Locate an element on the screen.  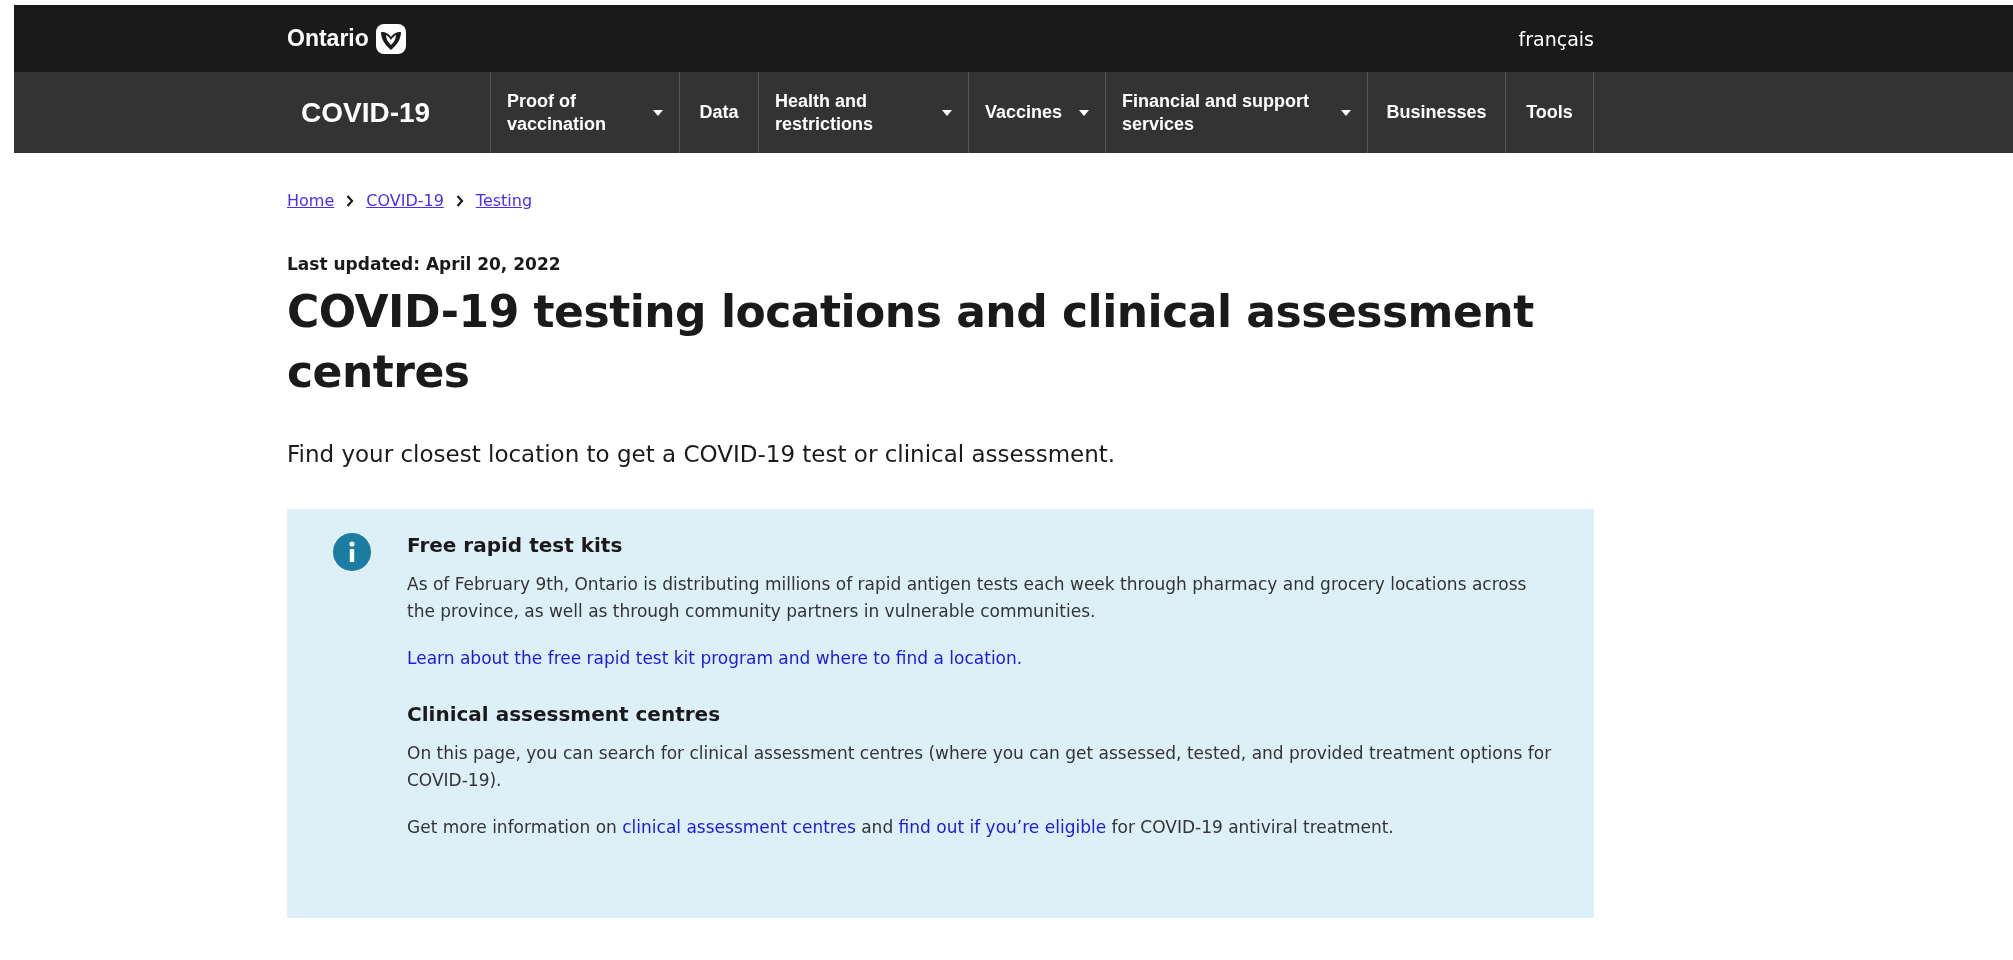
info-icon is located at coordinates (352, 551).